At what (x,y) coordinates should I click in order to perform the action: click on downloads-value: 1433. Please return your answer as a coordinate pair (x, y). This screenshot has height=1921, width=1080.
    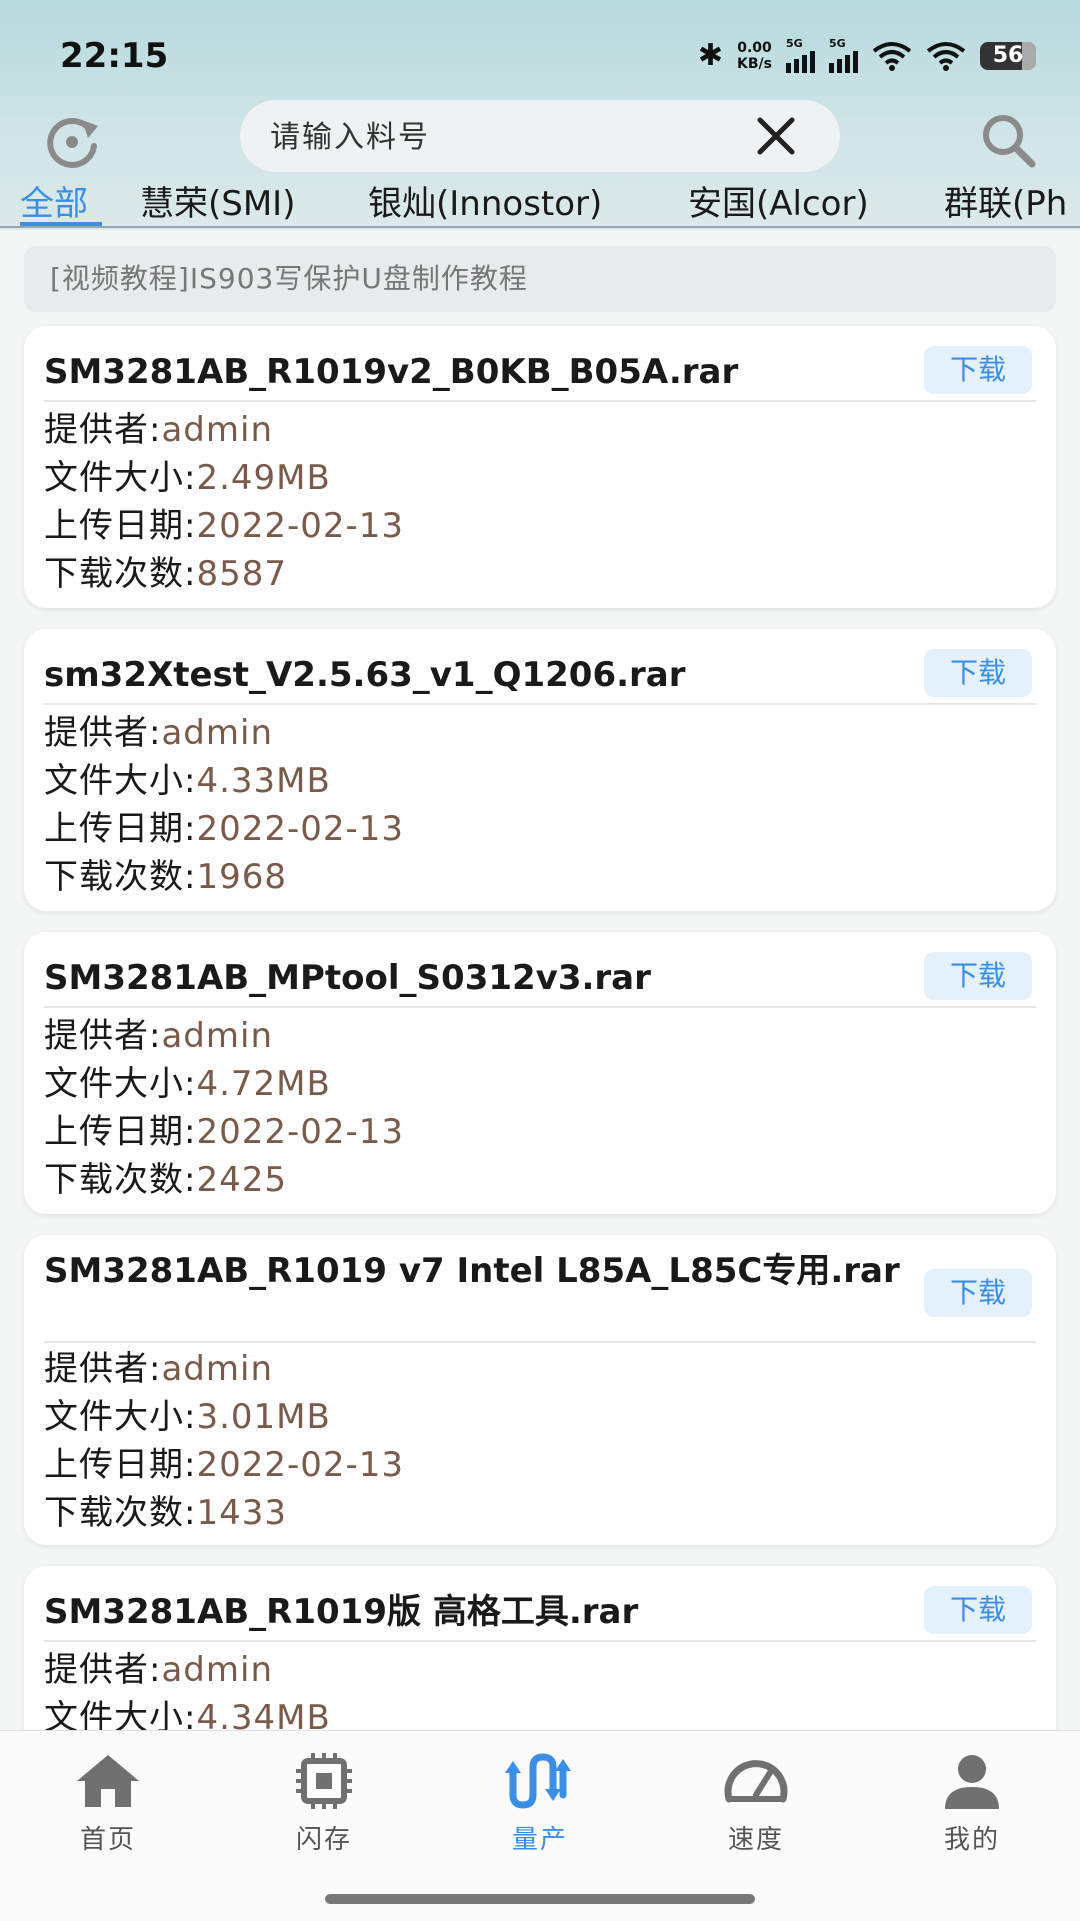
    Looking at the image, I should click on (241, 1513).